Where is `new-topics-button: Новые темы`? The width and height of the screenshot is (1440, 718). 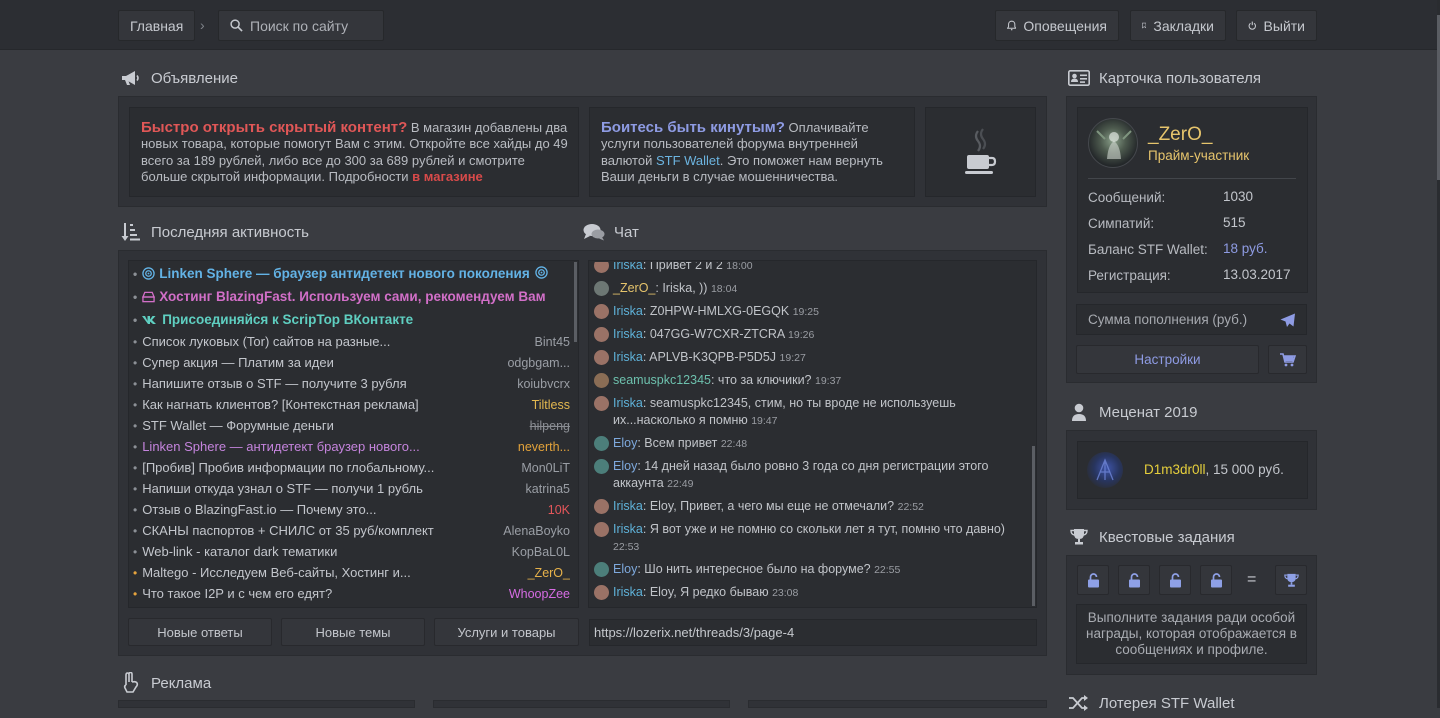 new-topics-button: Новые темы is located at coordinates (353, 632).